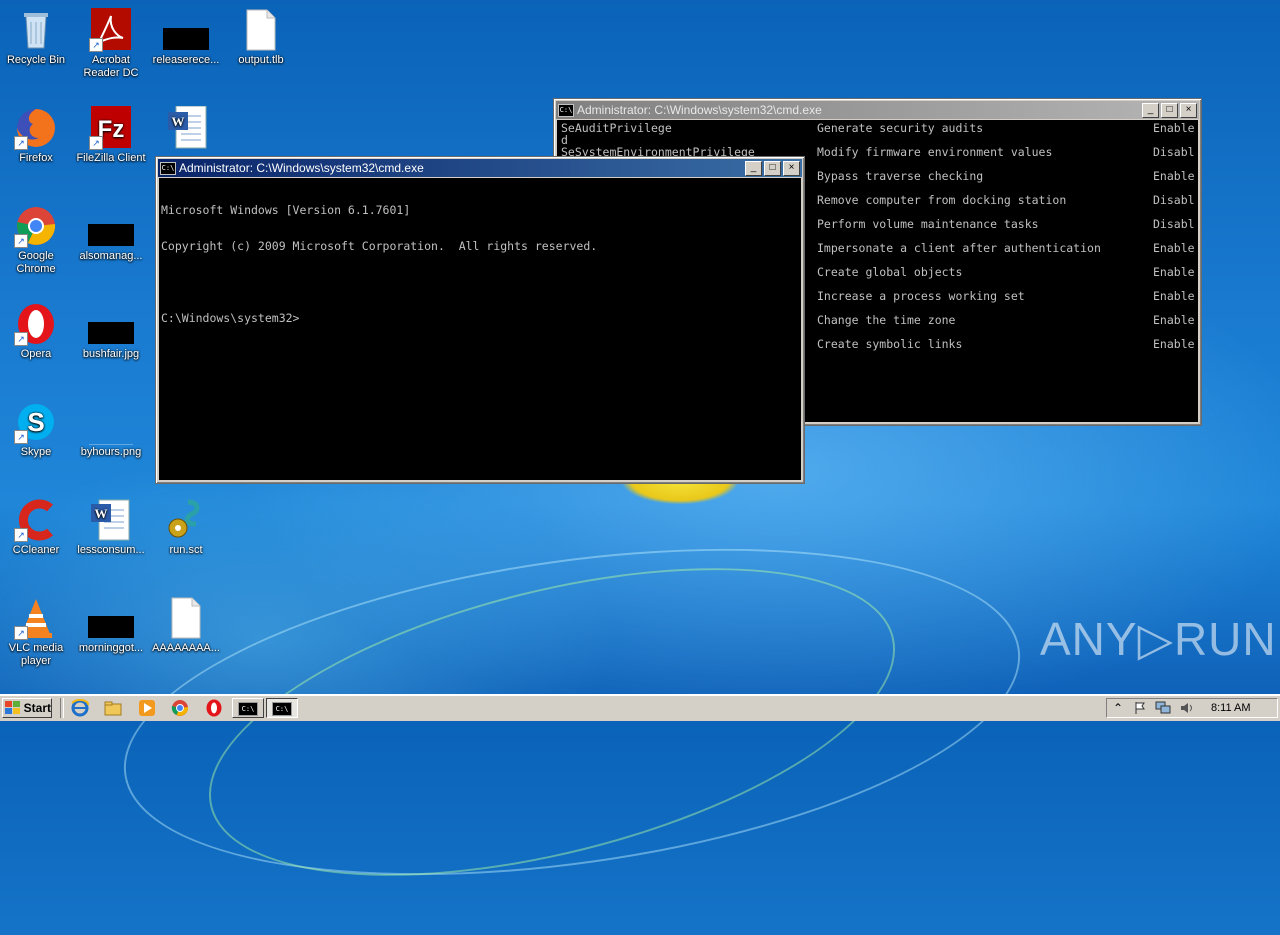  What do you see at coordinates (36, 60) in the screenshot?
I see `desktop-icon-label: Recycle Bin` at bounding box center [36, 60].